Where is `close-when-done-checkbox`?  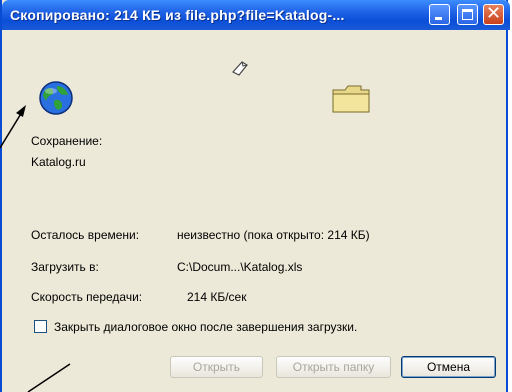 close-when-done-checkbox is located at coordinates (40, 326).